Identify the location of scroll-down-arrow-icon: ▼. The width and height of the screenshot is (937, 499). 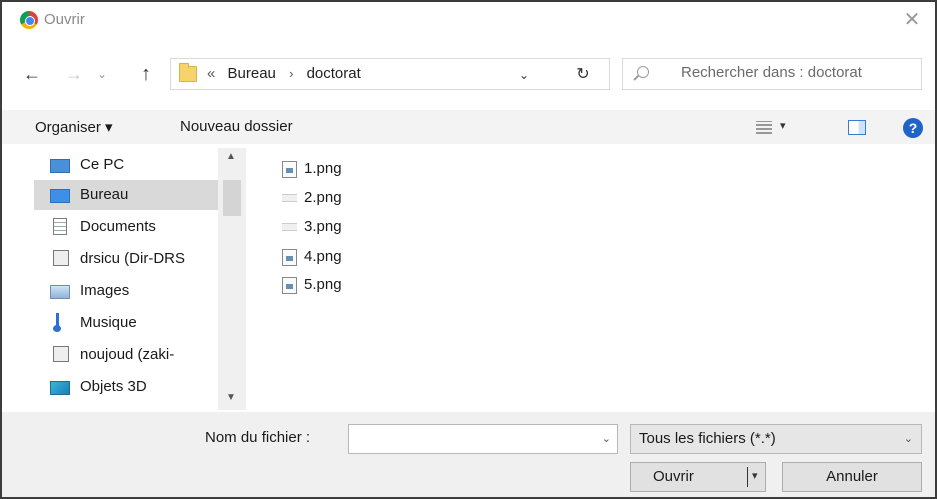
(231, 397).